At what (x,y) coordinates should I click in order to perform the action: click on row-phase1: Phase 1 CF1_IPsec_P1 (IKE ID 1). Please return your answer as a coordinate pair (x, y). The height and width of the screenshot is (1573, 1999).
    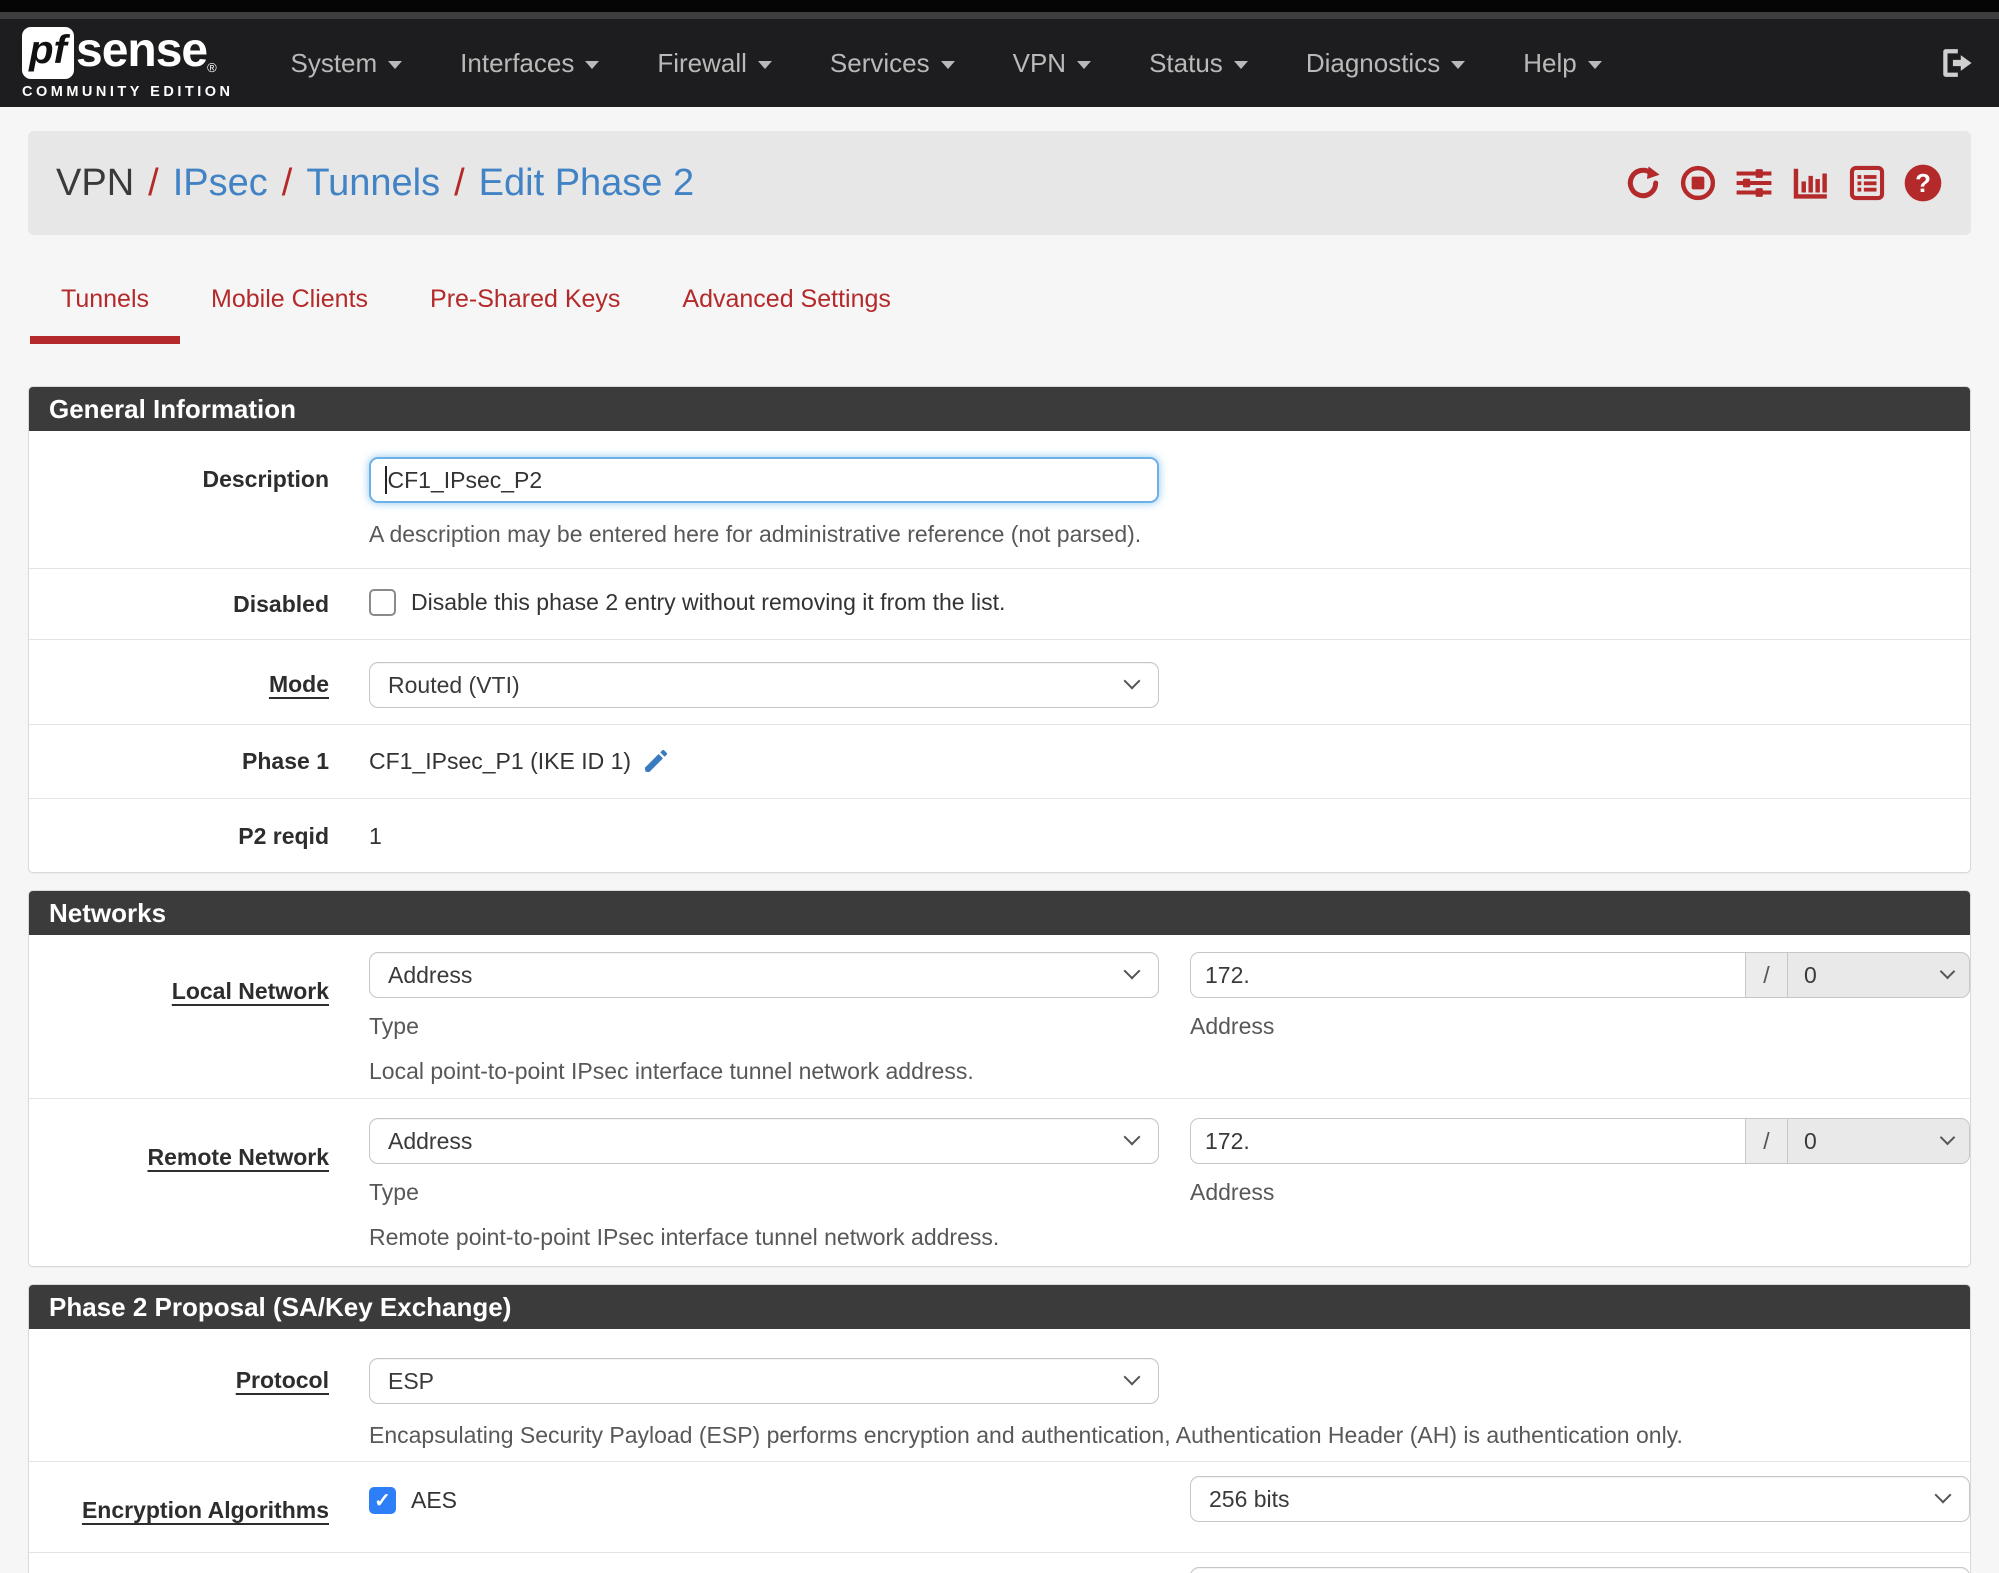
    Looking at the image, I should click on (999, 762).